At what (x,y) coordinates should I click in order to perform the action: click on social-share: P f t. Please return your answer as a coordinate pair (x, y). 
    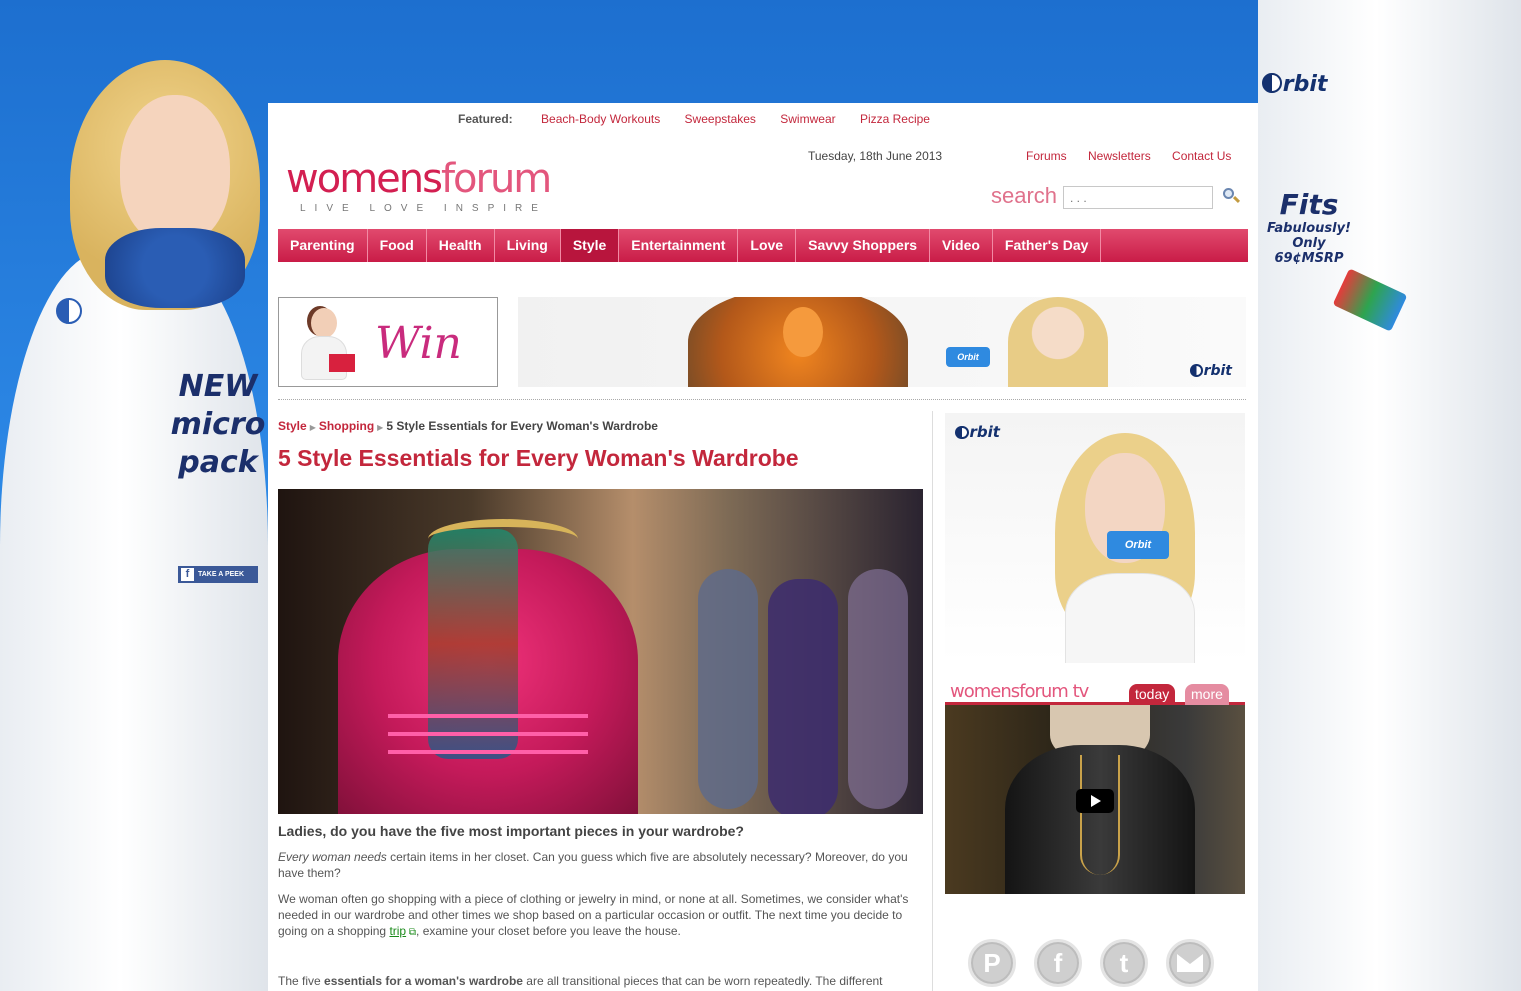
    Looking at the image, I should click on (1091, 963).